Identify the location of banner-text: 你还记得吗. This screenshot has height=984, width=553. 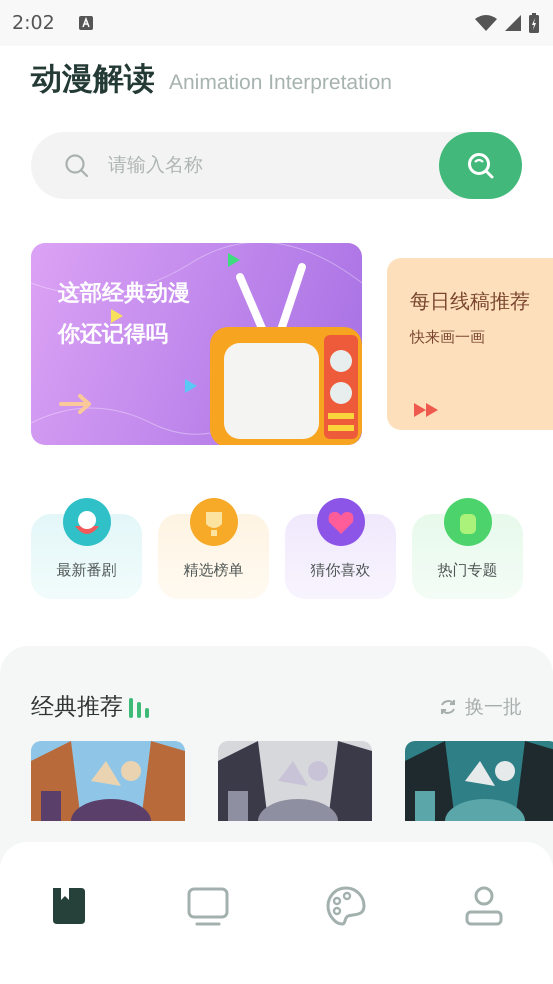
(113, 335).